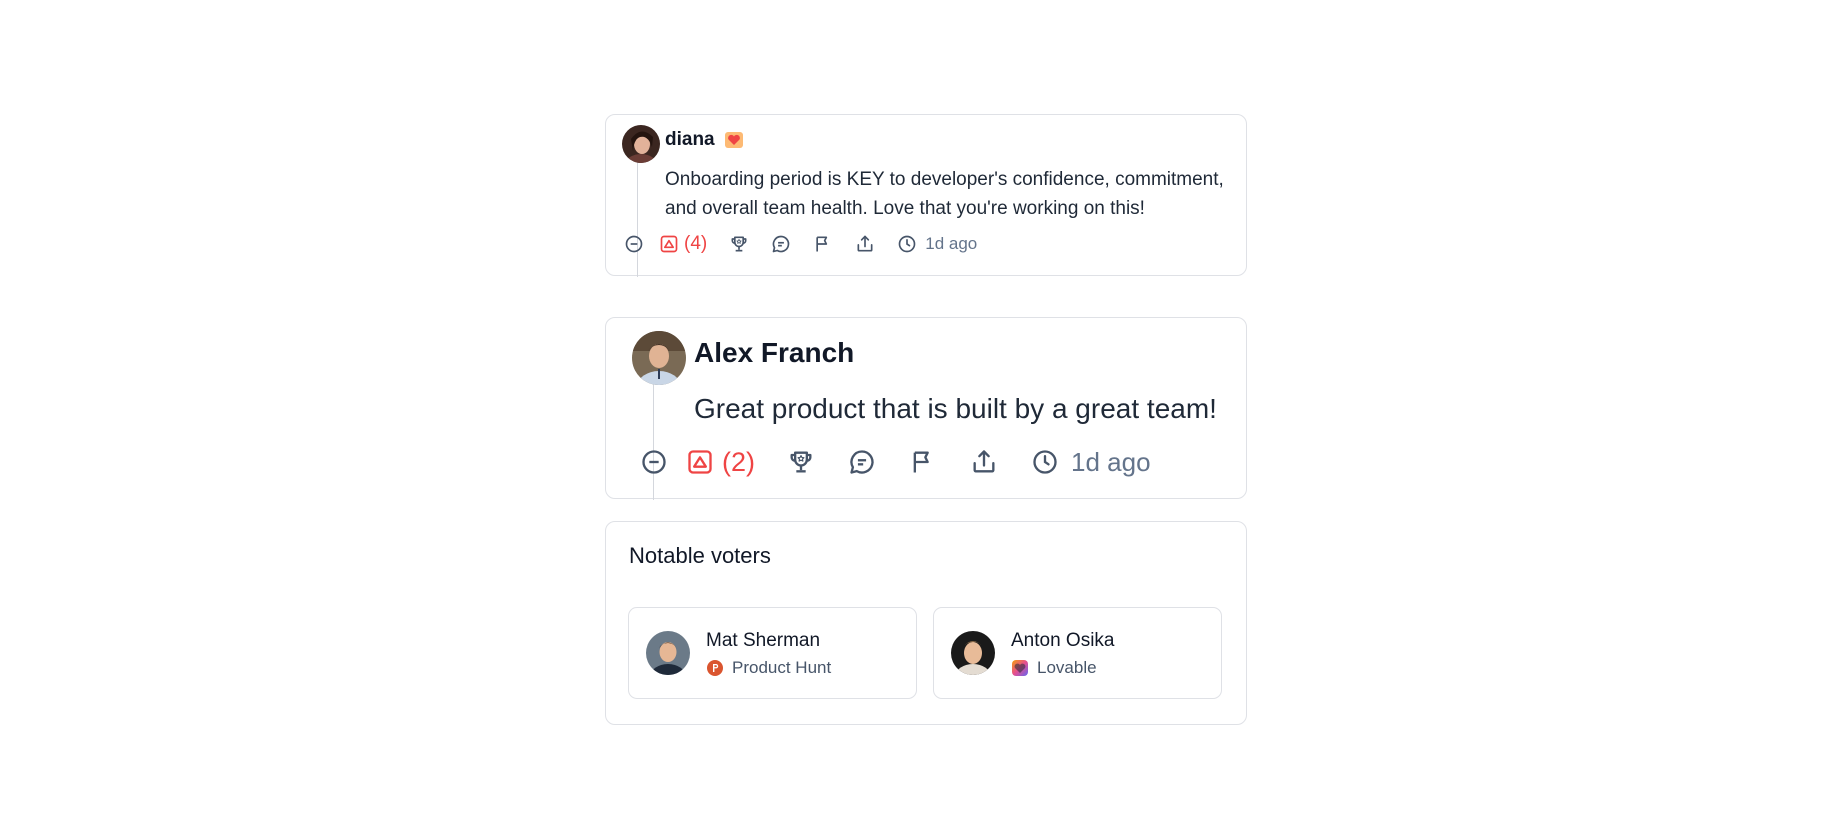 The image size is (1840, 833). Describe the element at coordinates (800, 244) in the screenshot. I see `comment-actions: (4) 1d ago` at that location.